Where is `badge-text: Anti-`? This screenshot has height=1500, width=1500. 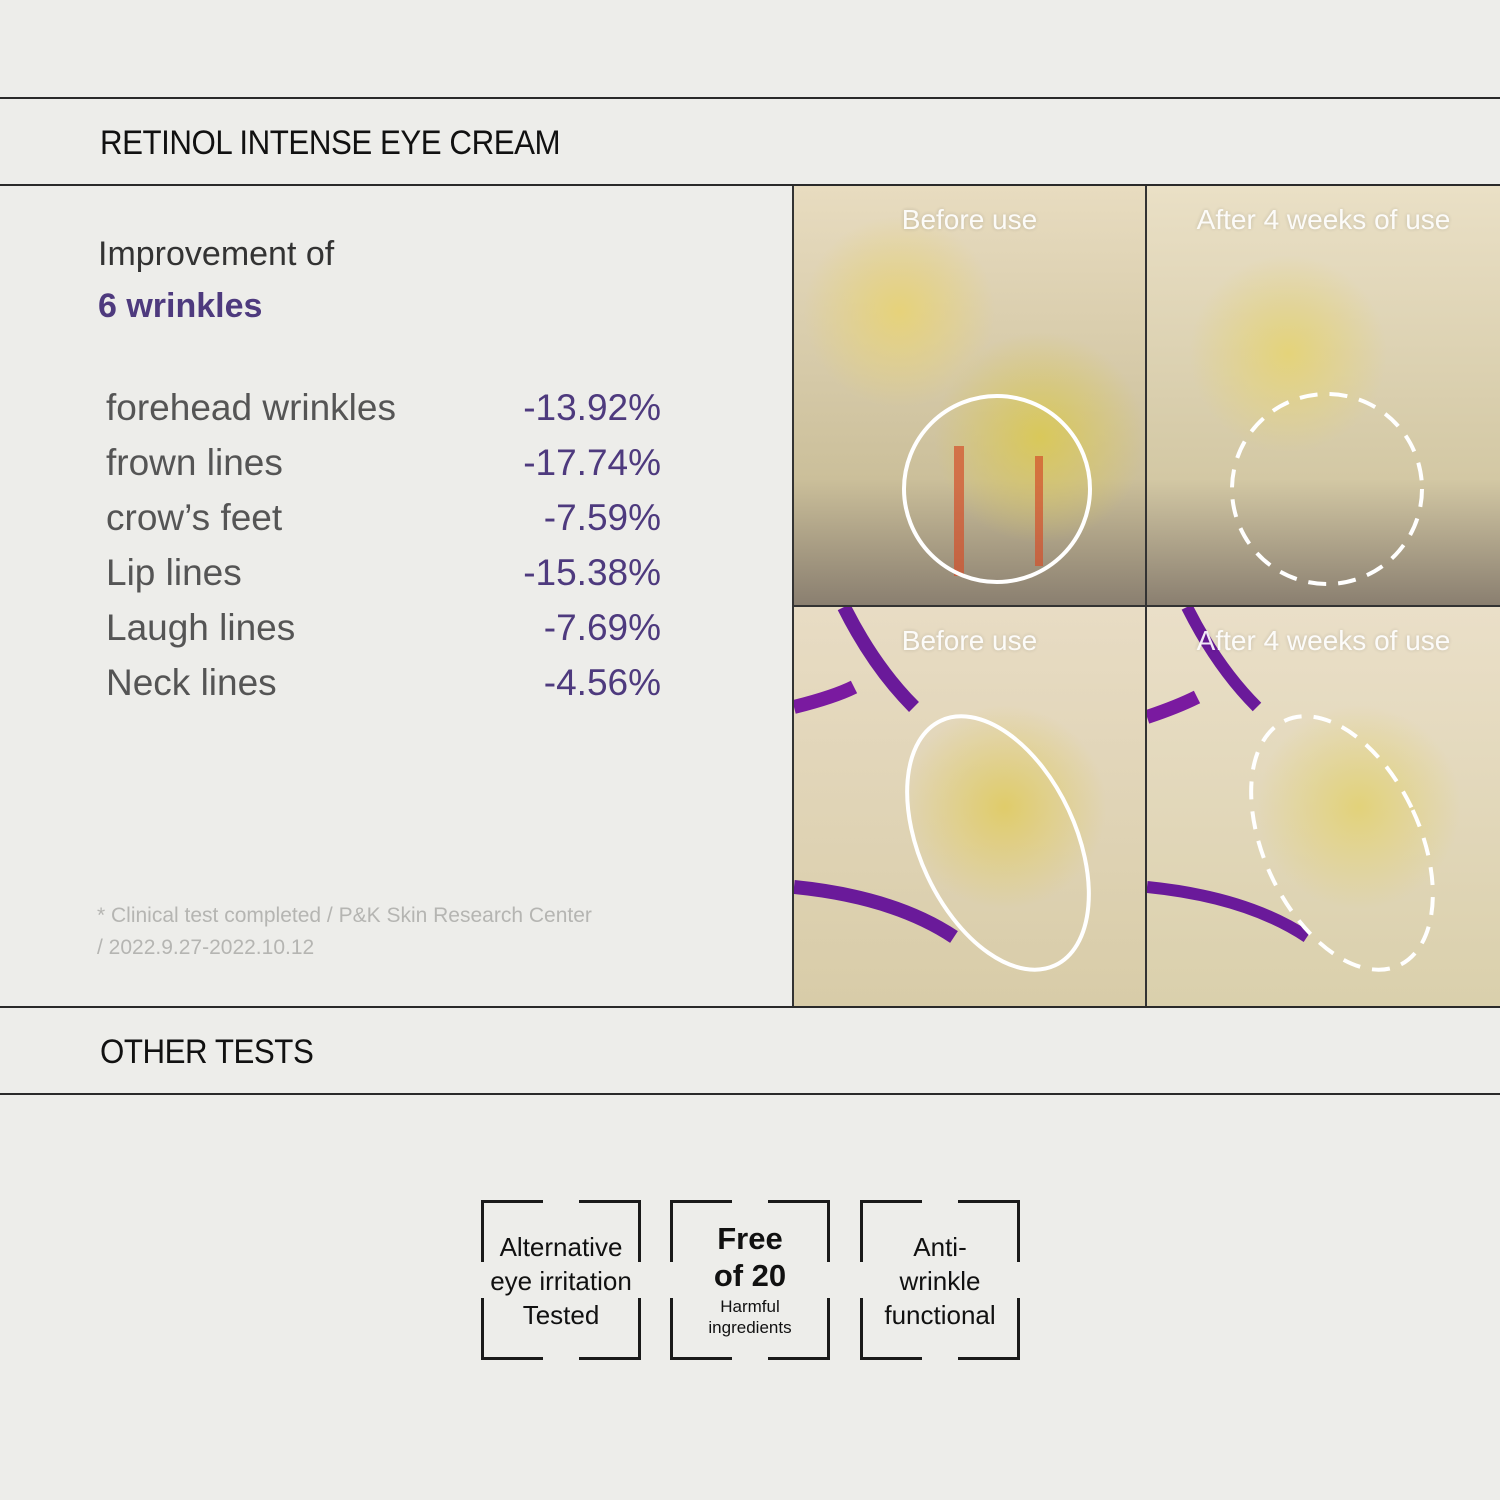
badge-text: Anti- is located at coordinates (940, 1247).